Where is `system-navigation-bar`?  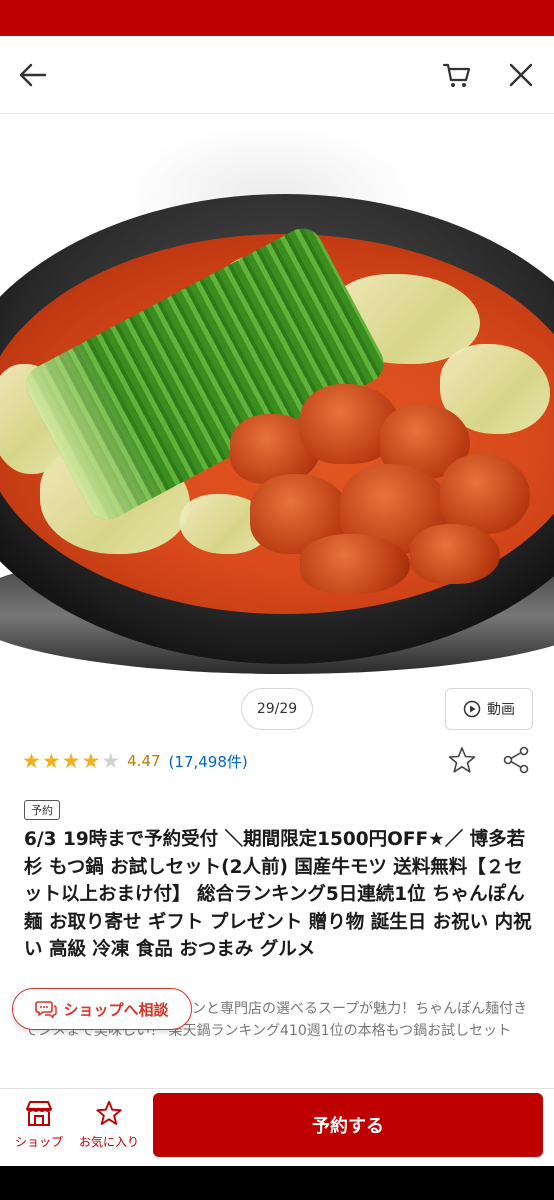 system-navigation-bar is located at coordinates (277, 1183).